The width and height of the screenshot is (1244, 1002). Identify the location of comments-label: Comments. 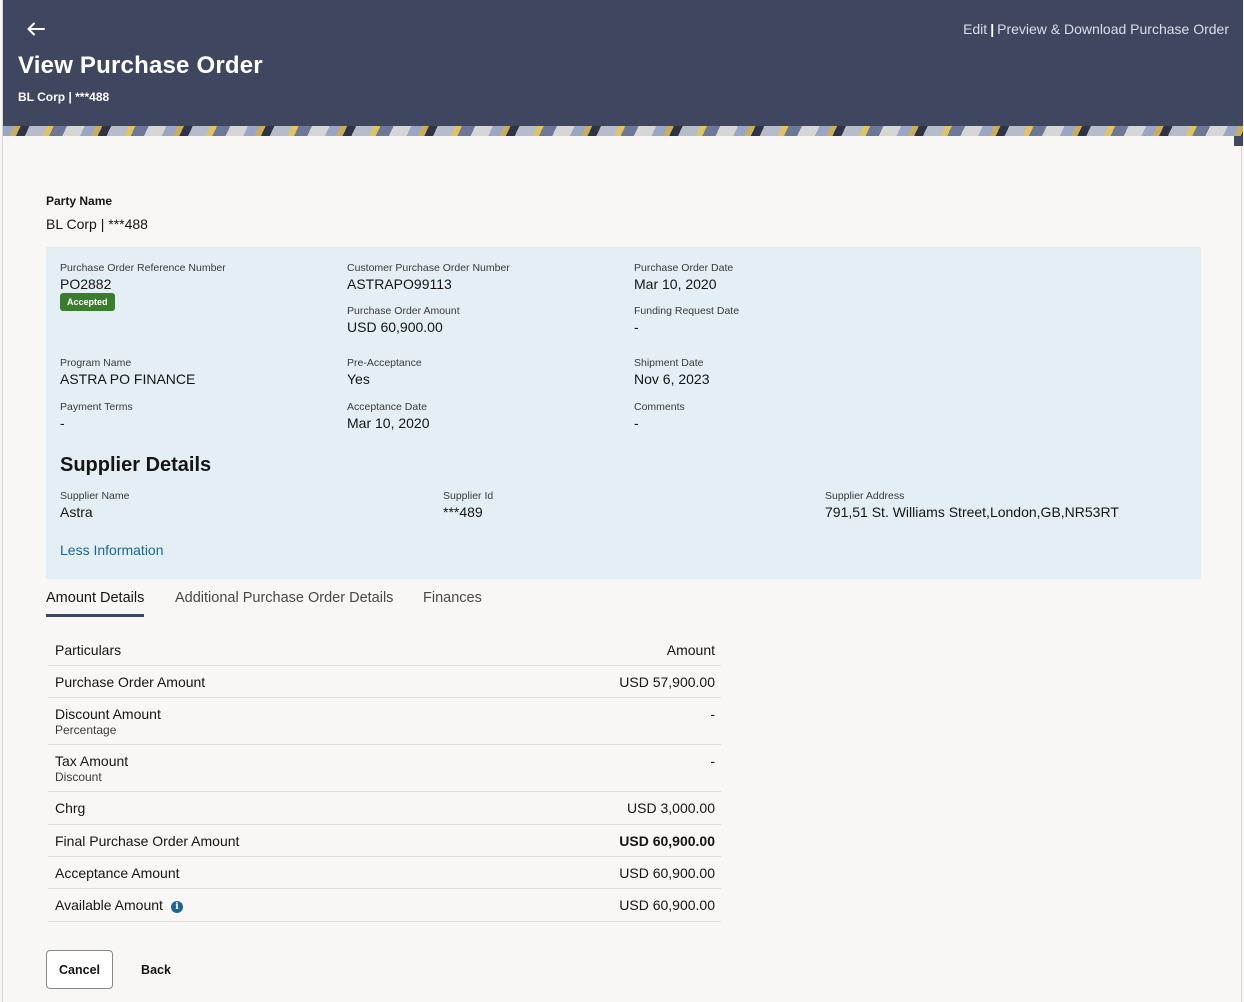
(659, 407).